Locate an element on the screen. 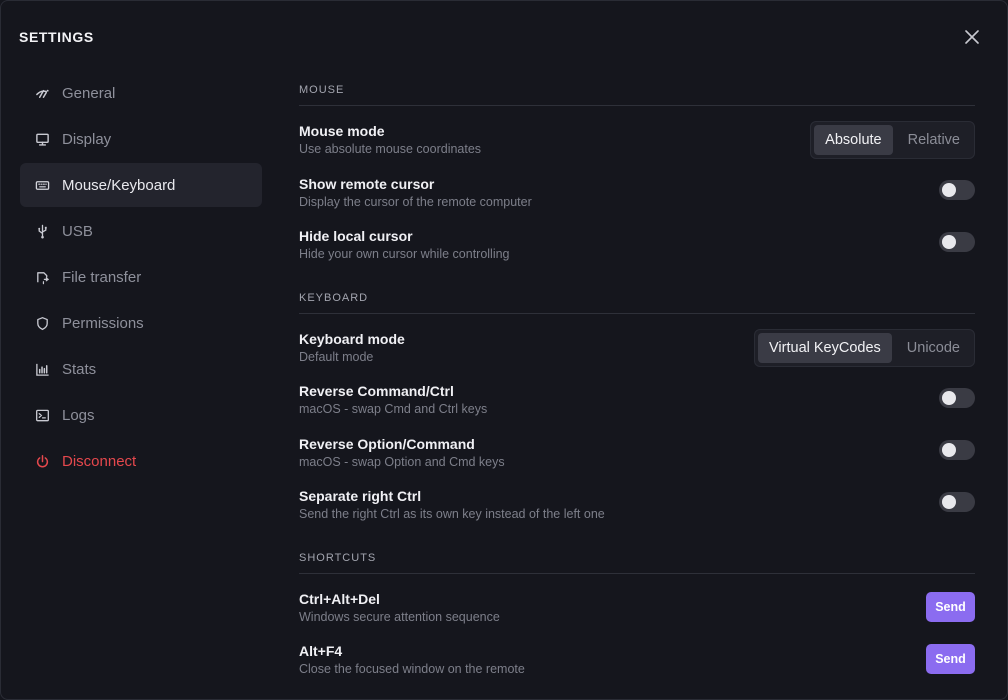  keyboard-mode-selector: Virtual KeyCodes Unicode is located at coordinates (864, 348).